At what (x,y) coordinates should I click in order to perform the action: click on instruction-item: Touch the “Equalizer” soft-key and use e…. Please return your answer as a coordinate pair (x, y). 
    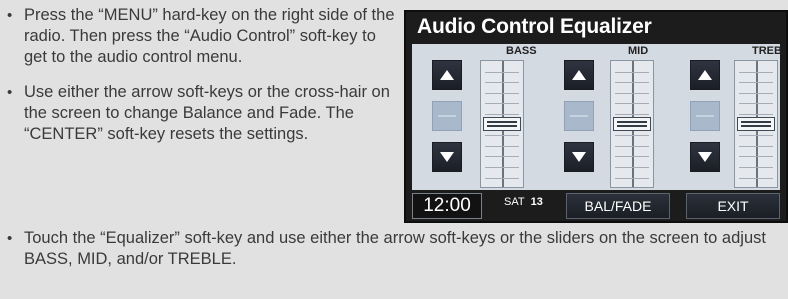
    Looking at the image, I should click on (394, 249).